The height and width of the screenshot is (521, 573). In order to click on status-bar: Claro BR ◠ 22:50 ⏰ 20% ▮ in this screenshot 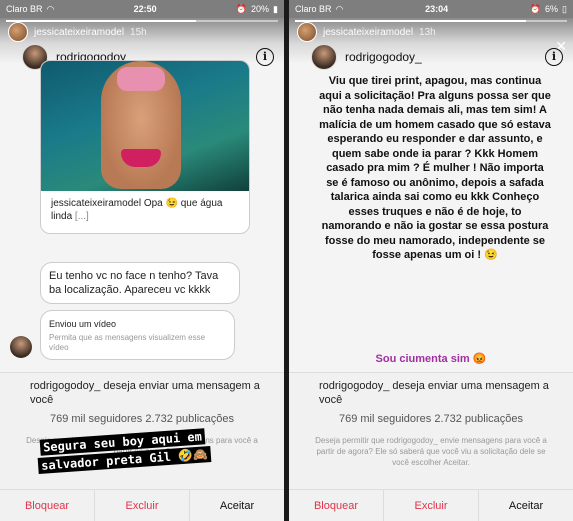, I will do `click(142, 9)`.